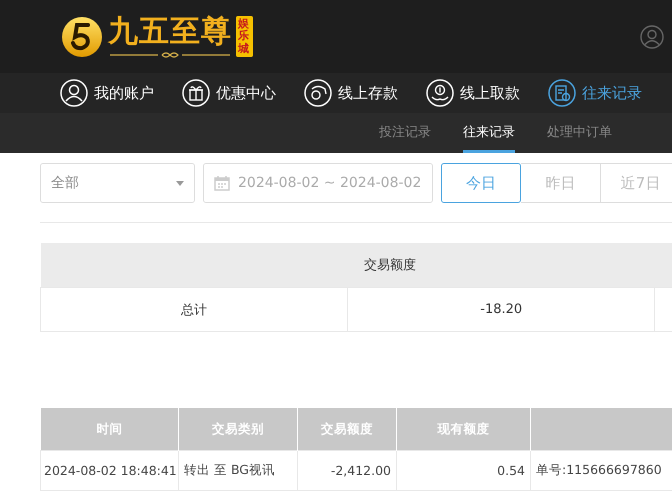 Image resolution: width=672 pixels, height=491 pixels. I want to click on table-cell: -18.20, so click(501, 310).